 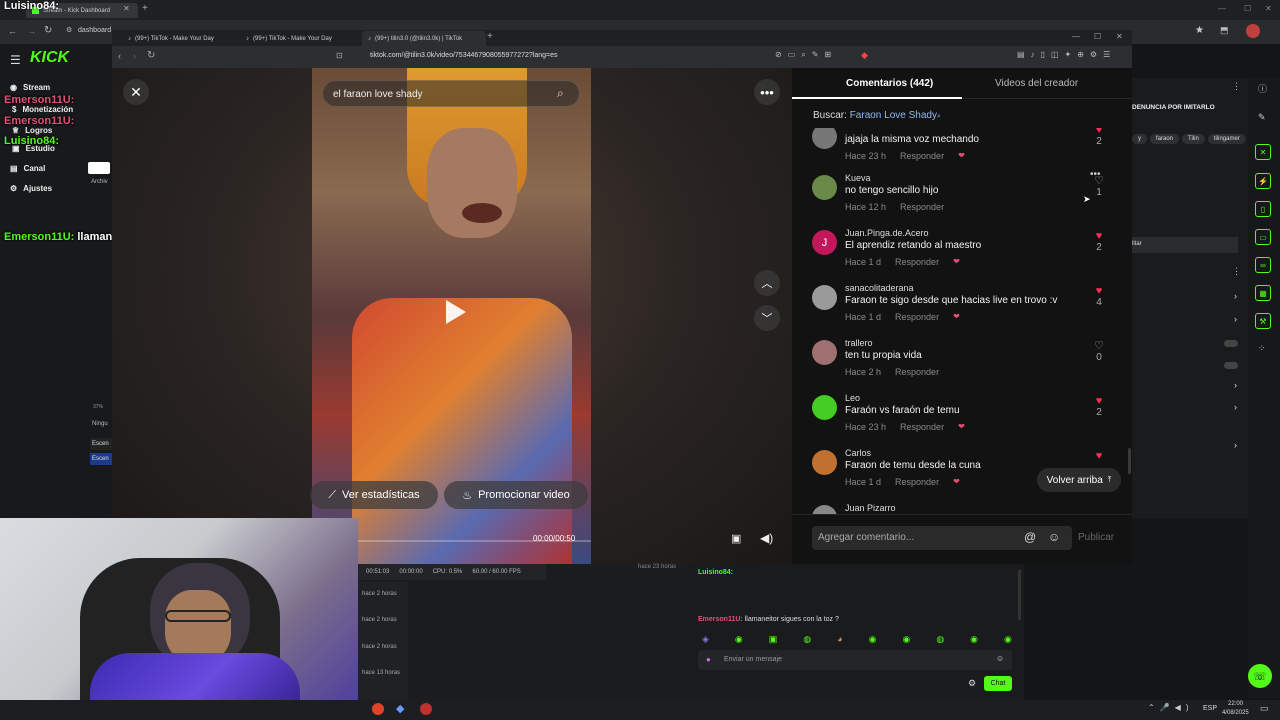 I want to click on promote-video-button: ♨ Promocionar video, so click(x=516, y=495).